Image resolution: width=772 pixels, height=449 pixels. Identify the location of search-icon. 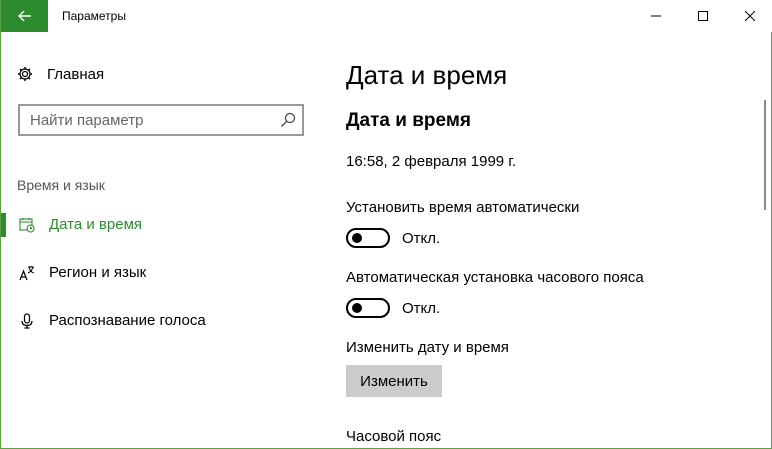
(288, 120).